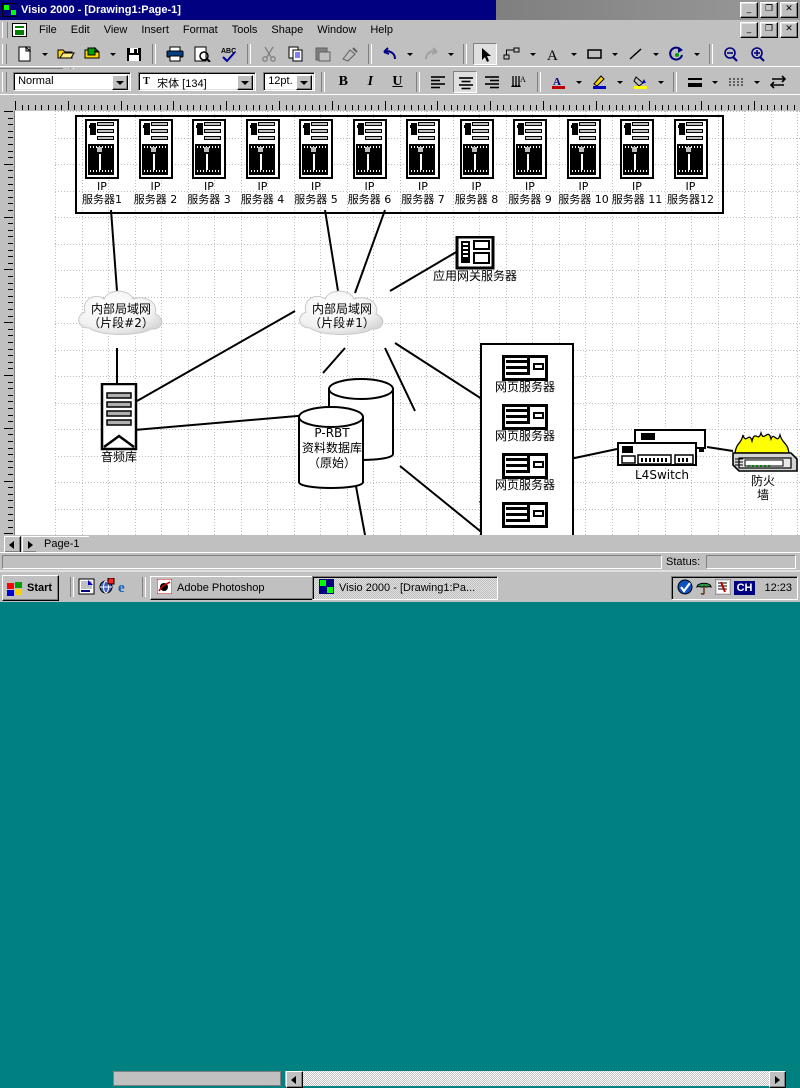  Describe the element at coordinates (525, 423) in the screenshot. I see `web-server-2: 网页服务器` at that location.